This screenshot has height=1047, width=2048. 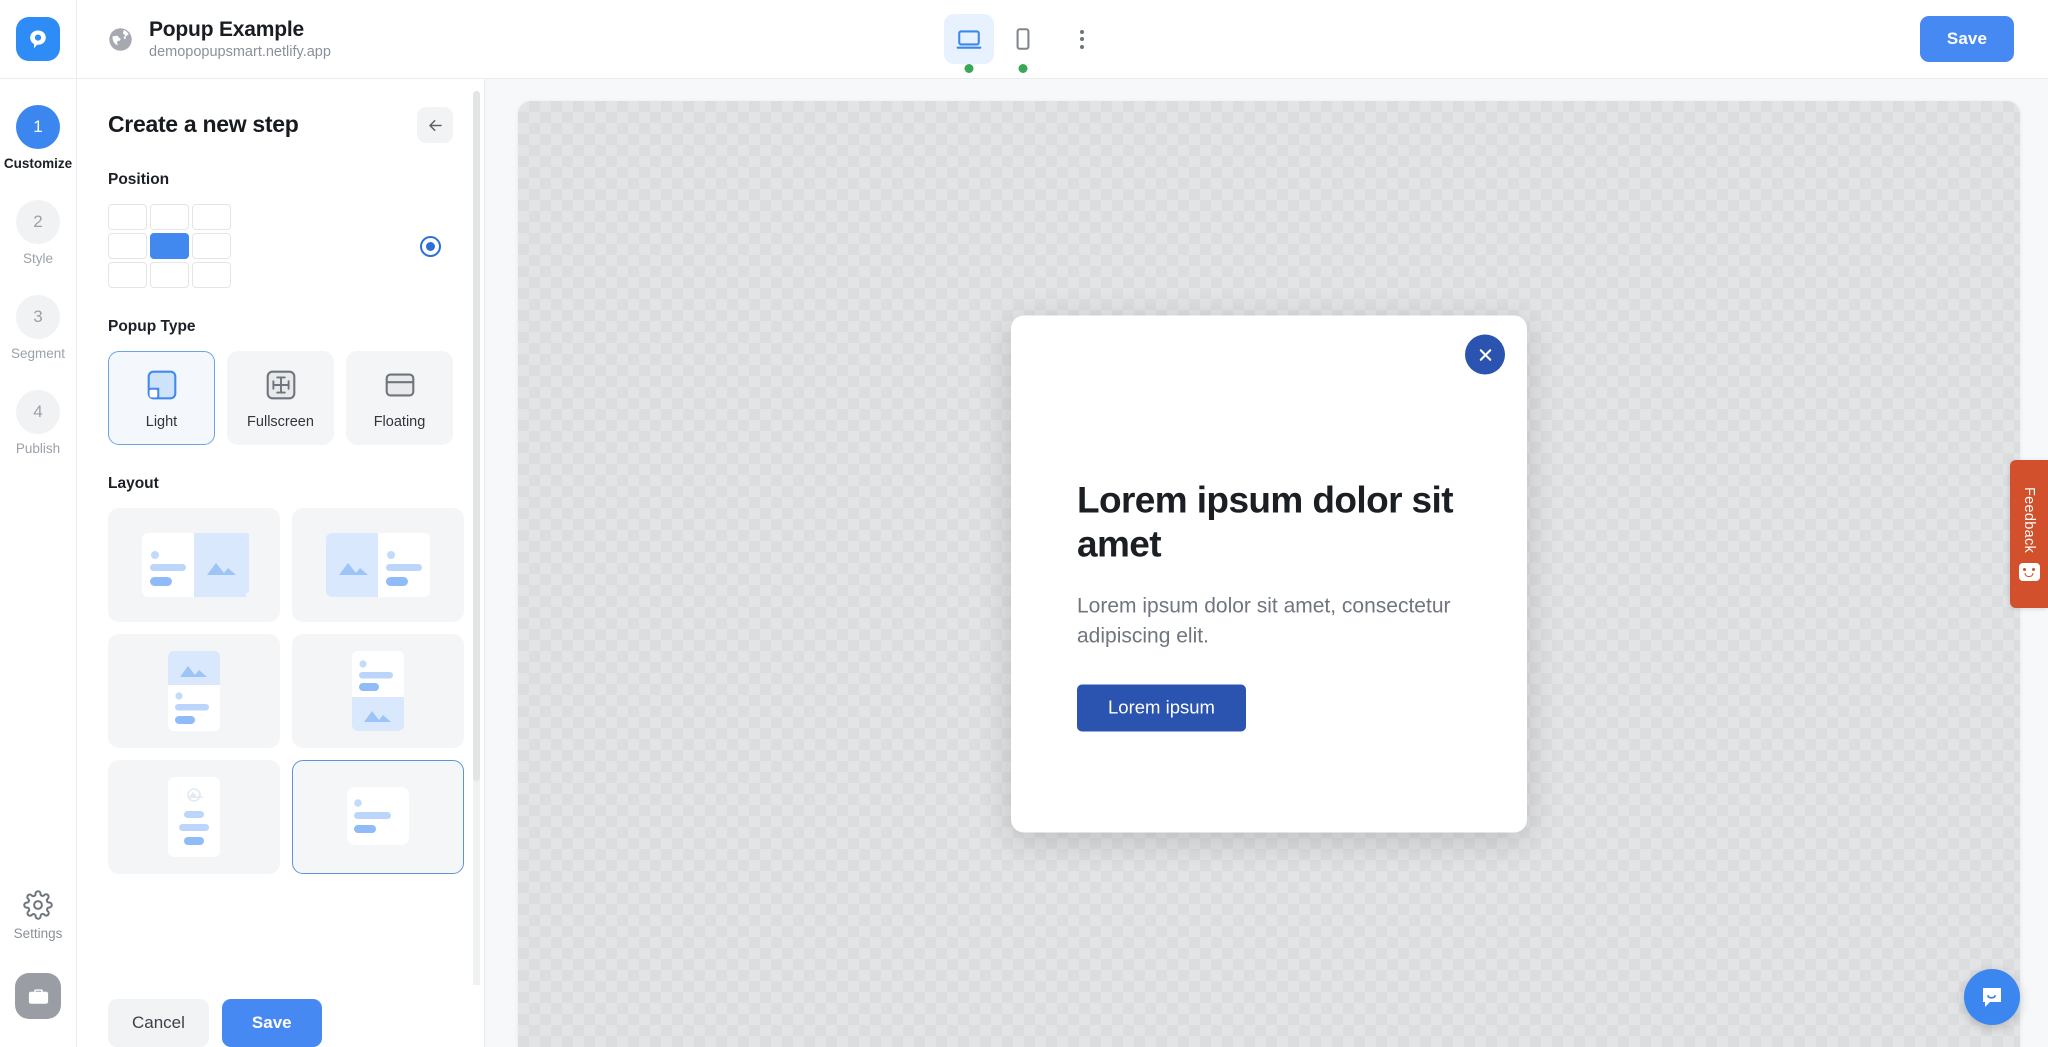 I want to click on smiley-face-icon, so click(x=2029, y=572).